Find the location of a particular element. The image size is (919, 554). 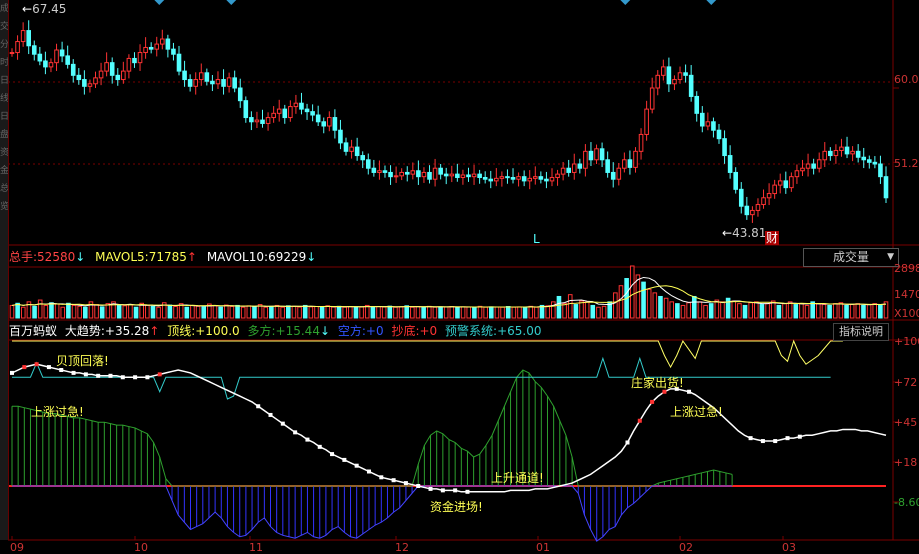

annotation-label: 贝顶回落! is located at coordinates (82, 361).